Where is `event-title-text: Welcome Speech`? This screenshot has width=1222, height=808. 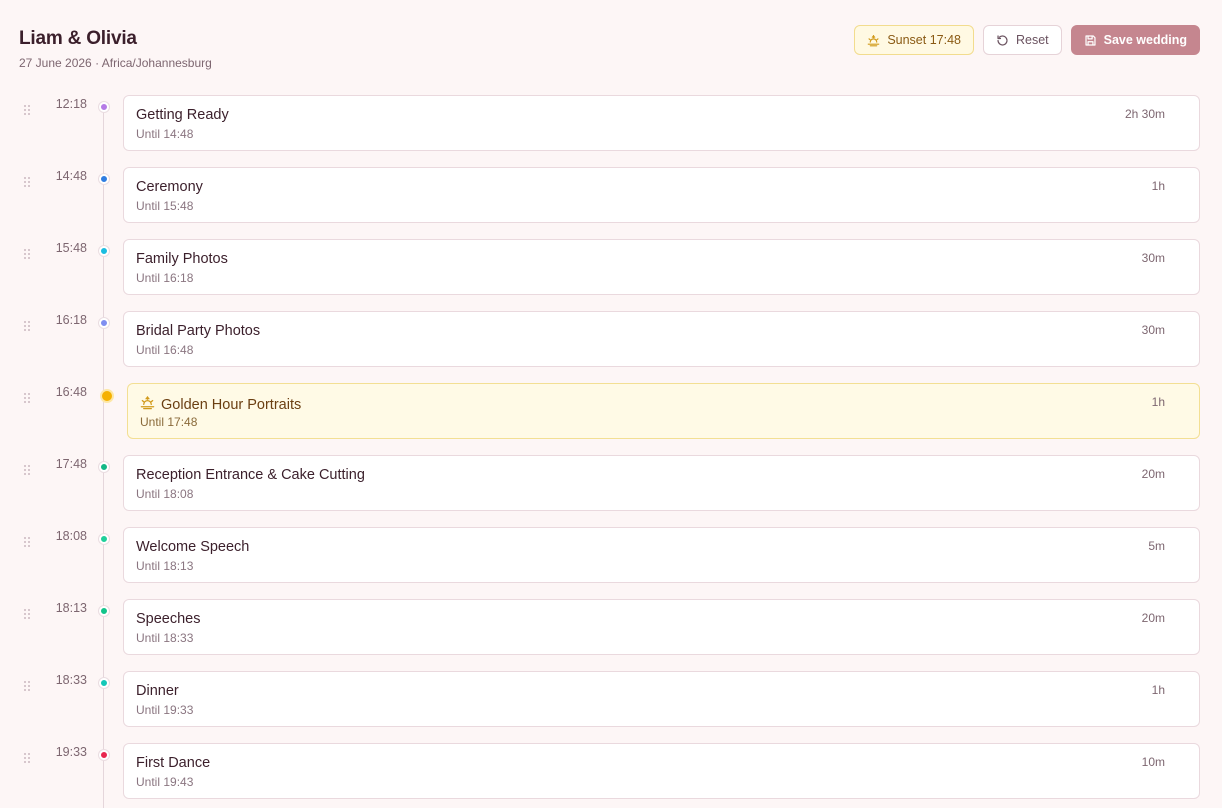 event-title-text: Welcome Speech is located at coordinates (193, 547).